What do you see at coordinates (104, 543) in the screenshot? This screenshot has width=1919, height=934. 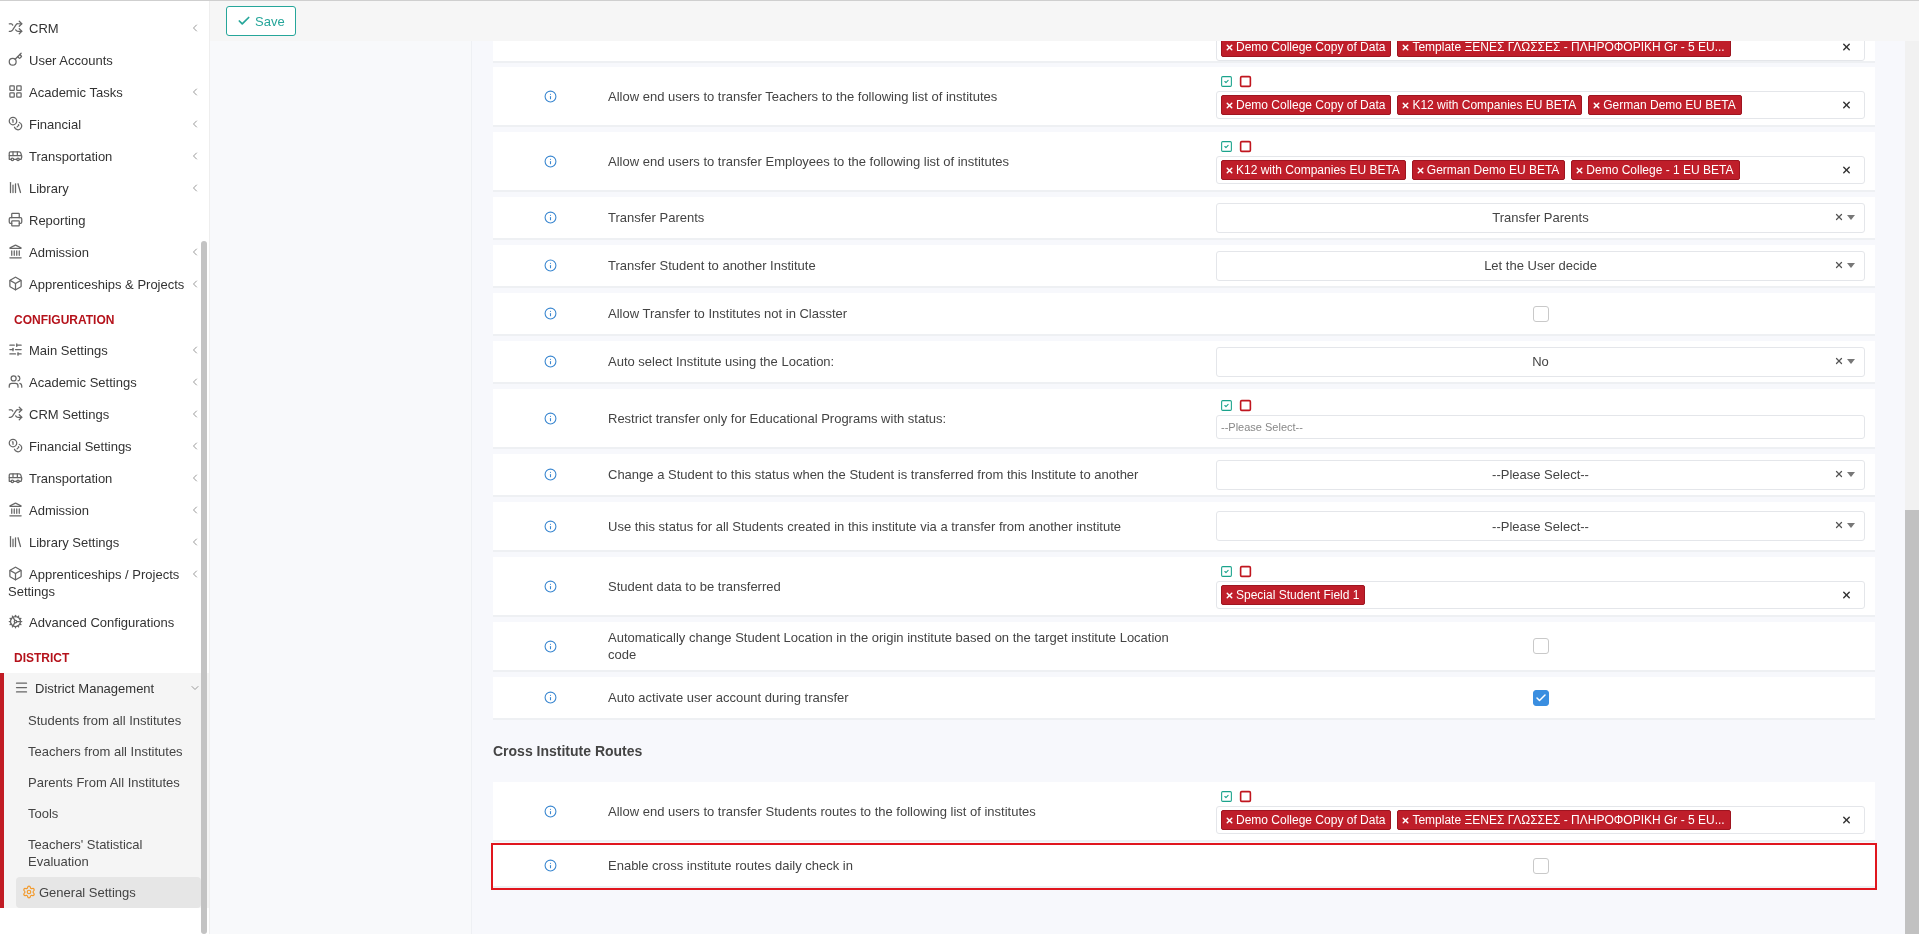 I see `sidebar-item: Library Settings` at bounding box center [104, 543].